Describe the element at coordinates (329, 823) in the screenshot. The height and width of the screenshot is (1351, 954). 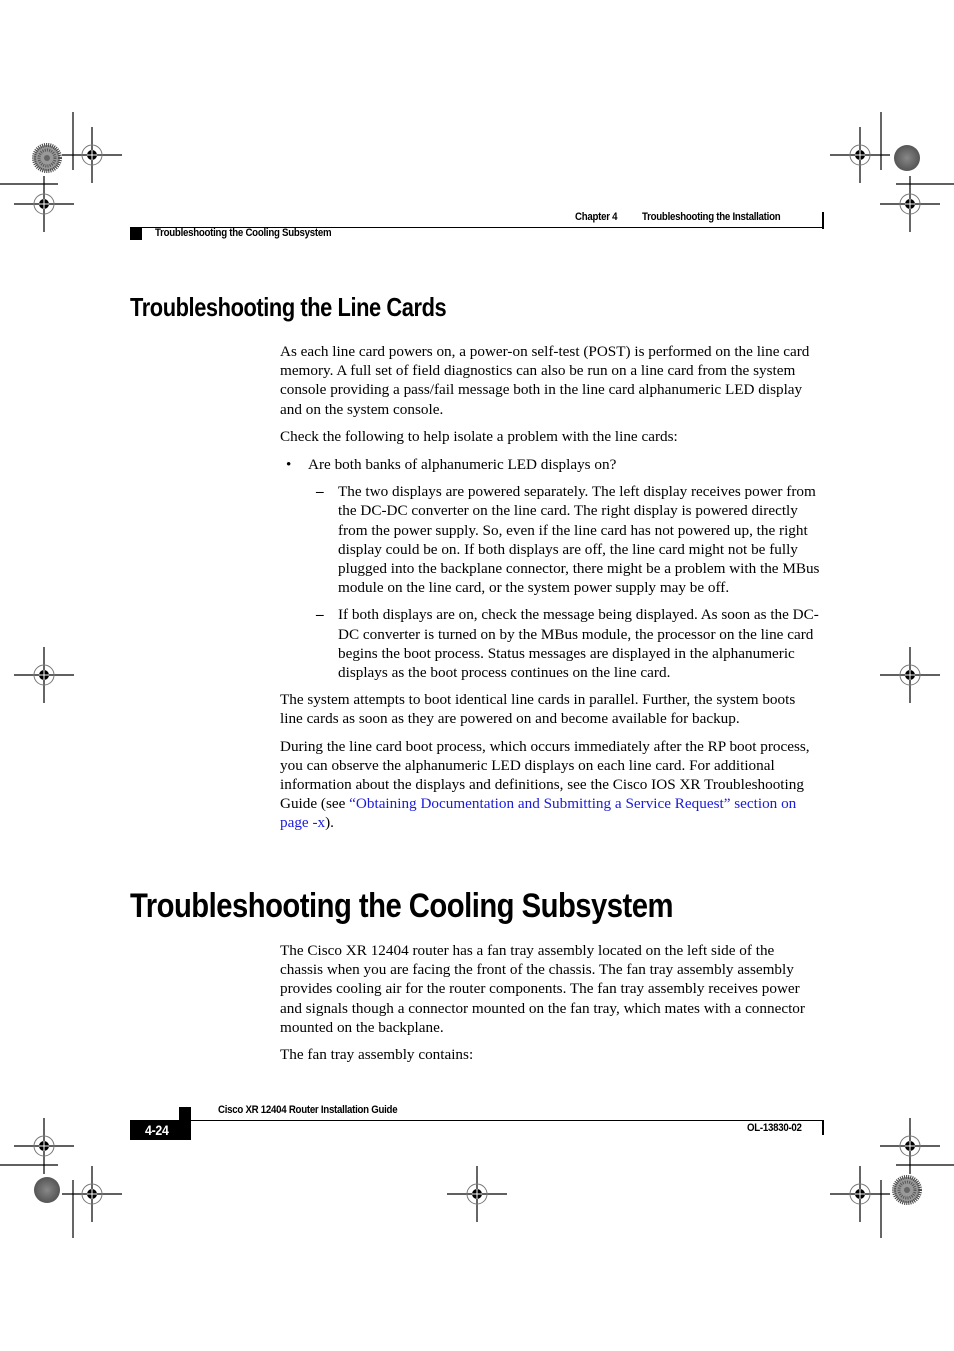
I see `boot-process-text-end: ).` at that location.